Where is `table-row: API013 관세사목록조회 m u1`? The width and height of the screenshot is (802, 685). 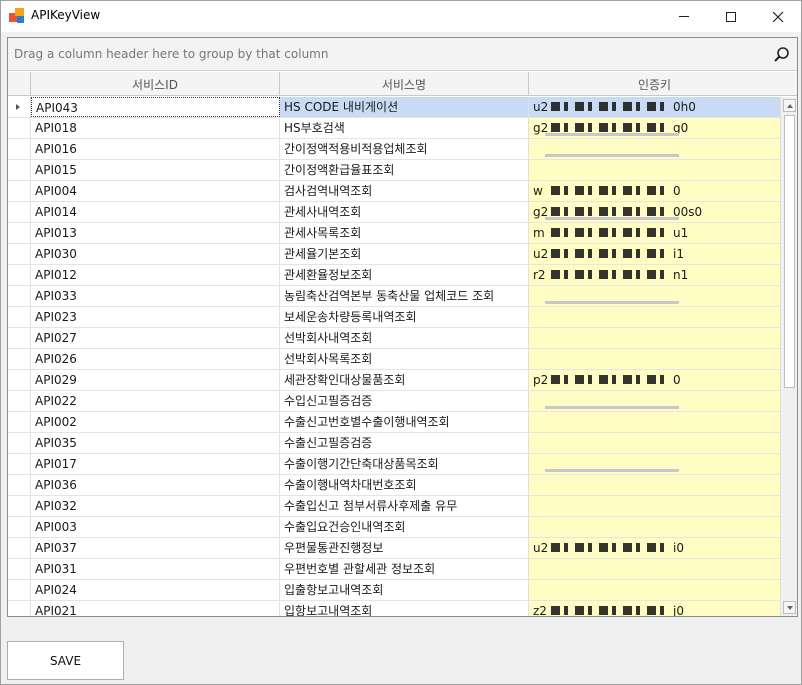
table-row: API013 관세사목록조회 m u1 is located at coordinates (394, 233).